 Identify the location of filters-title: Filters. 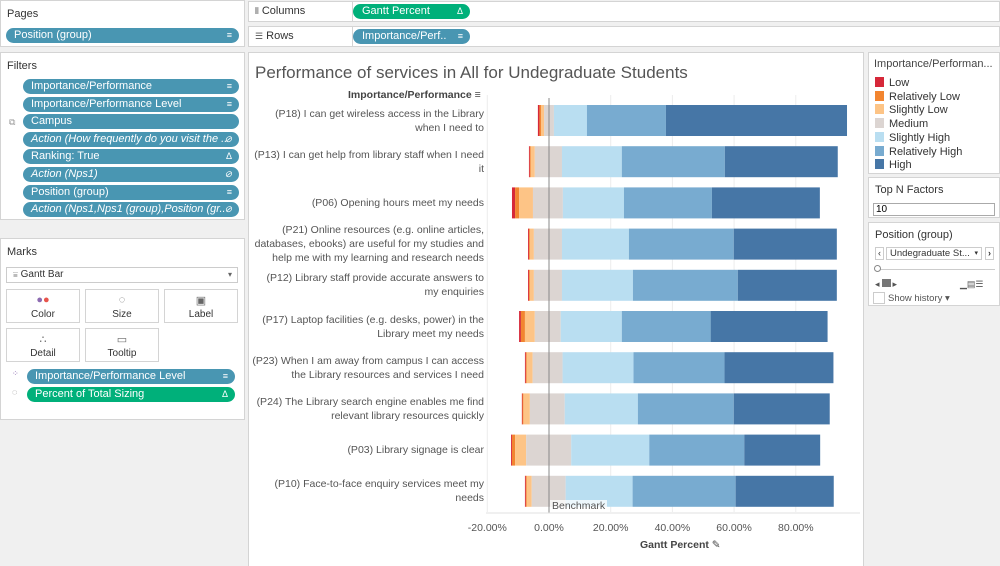
(22, 66).